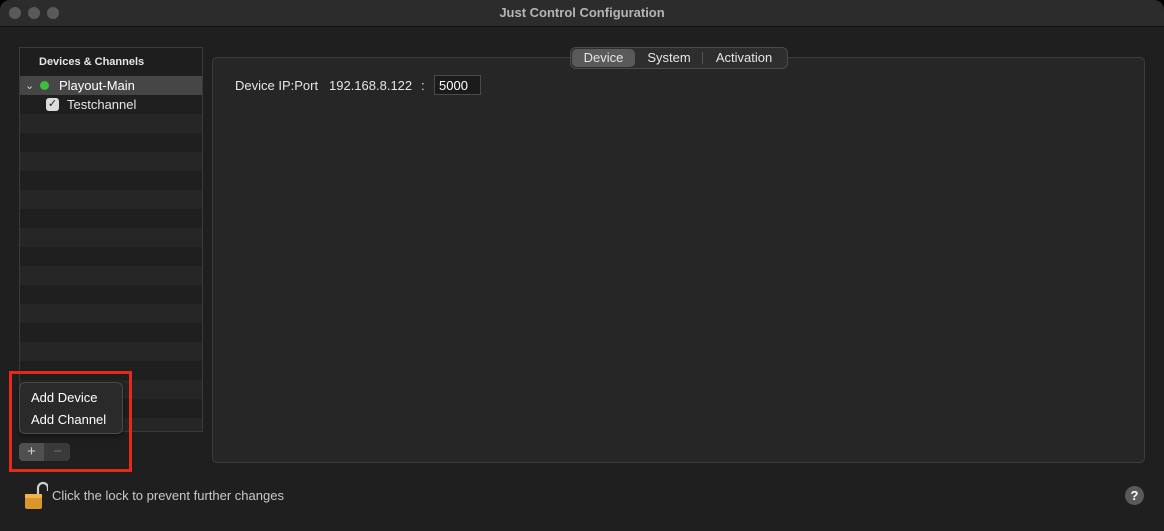 This screenshot has height=531, width=1164. What do you see at coordinates (277, 85) in the screenshot?
I see `device-ip-port-label: Device IP:Port` at bounding box center [277, 85].